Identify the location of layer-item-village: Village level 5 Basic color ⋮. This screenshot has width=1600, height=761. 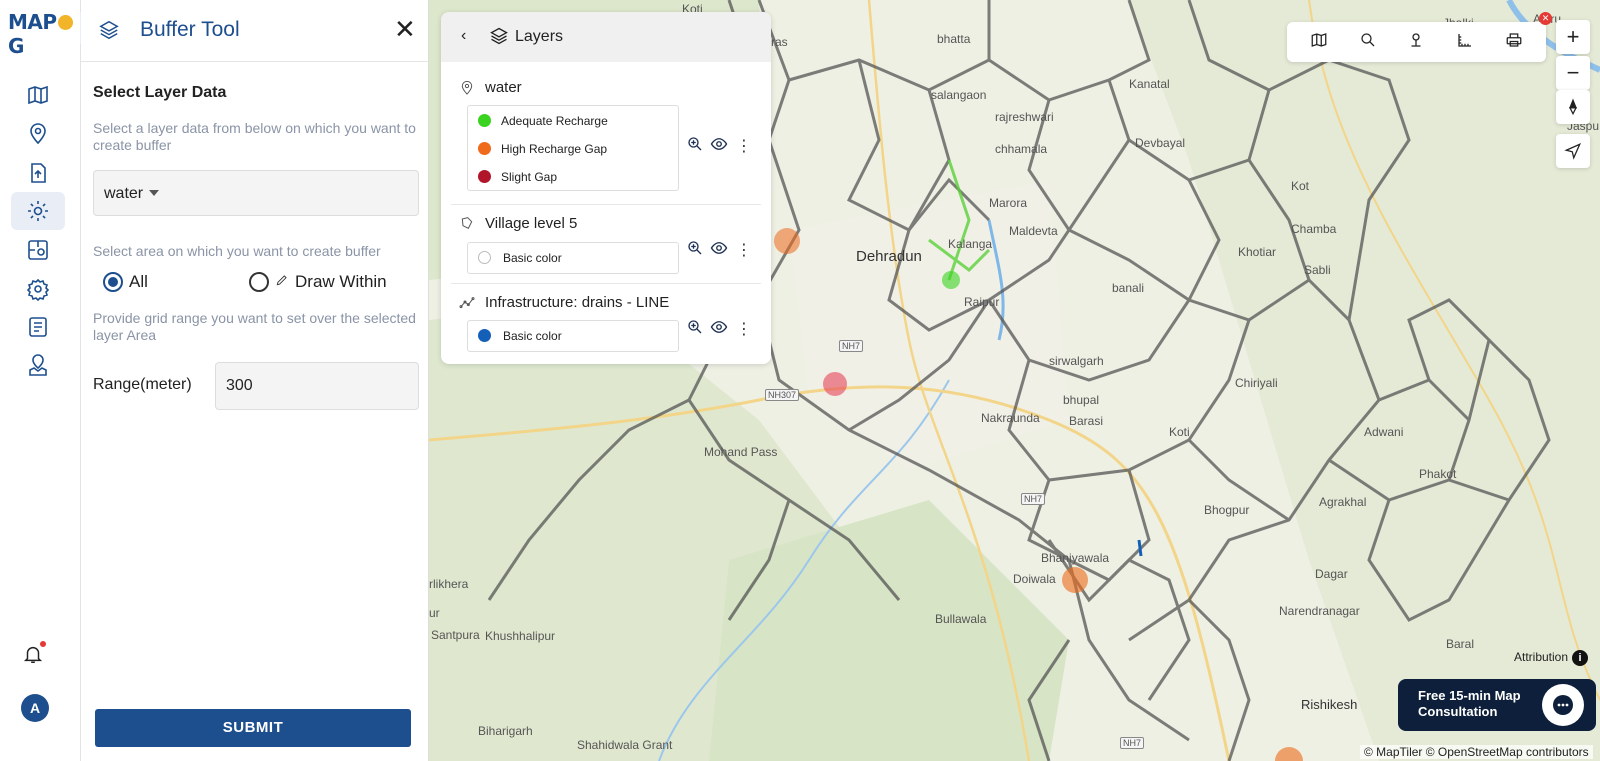
(606, 251).